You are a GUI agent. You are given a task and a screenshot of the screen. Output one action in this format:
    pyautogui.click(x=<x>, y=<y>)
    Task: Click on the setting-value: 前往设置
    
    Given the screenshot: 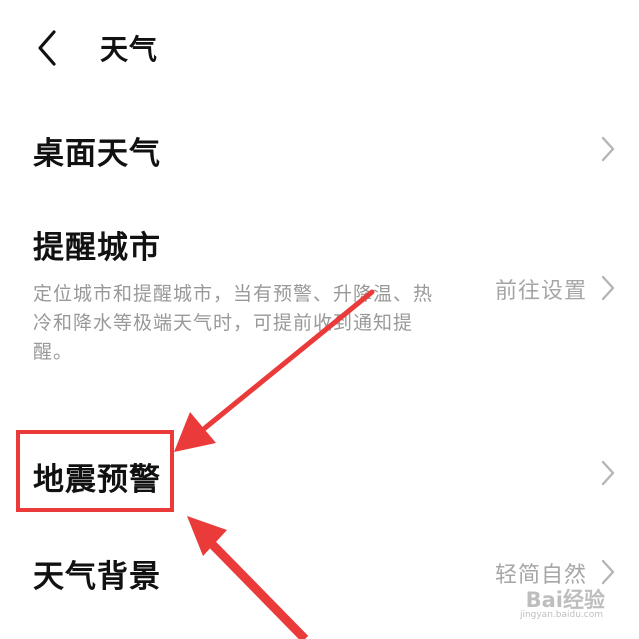 What is the action you would take?
    pyautogui.click(x=540, y=291)
    